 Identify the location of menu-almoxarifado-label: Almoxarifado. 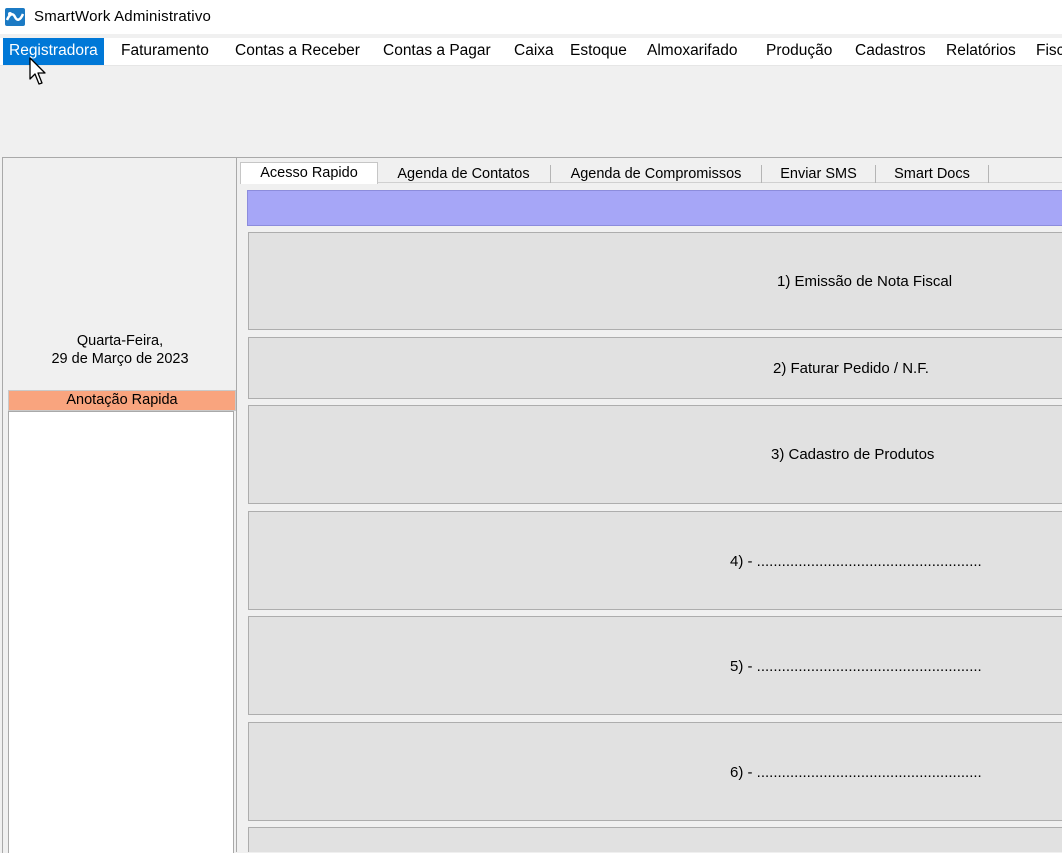
(692, 50).